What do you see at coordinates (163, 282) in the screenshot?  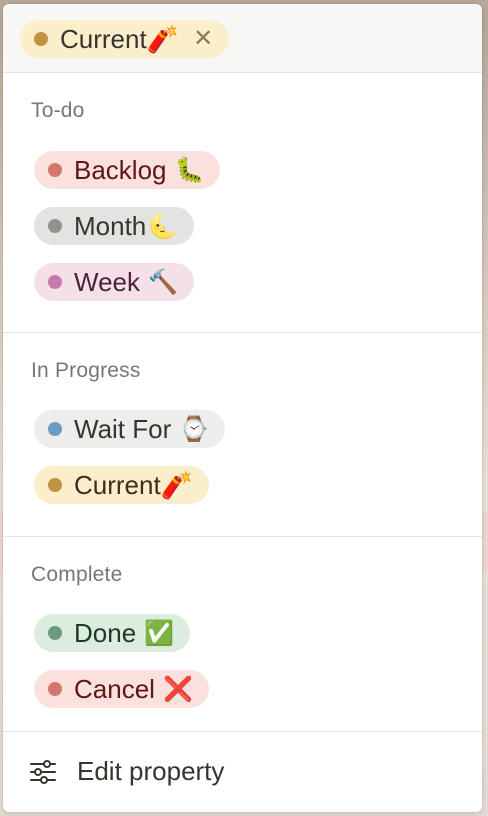 I see `hammer-icon: 🔨` at bounding box center [163, 282].